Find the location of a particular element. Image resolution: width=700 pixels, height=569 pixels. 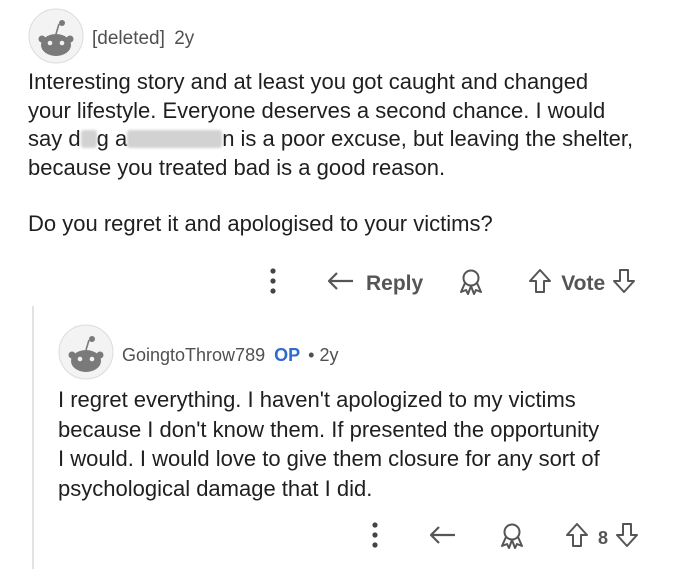

reply-age: 2y is located at coordinates (329, 355).